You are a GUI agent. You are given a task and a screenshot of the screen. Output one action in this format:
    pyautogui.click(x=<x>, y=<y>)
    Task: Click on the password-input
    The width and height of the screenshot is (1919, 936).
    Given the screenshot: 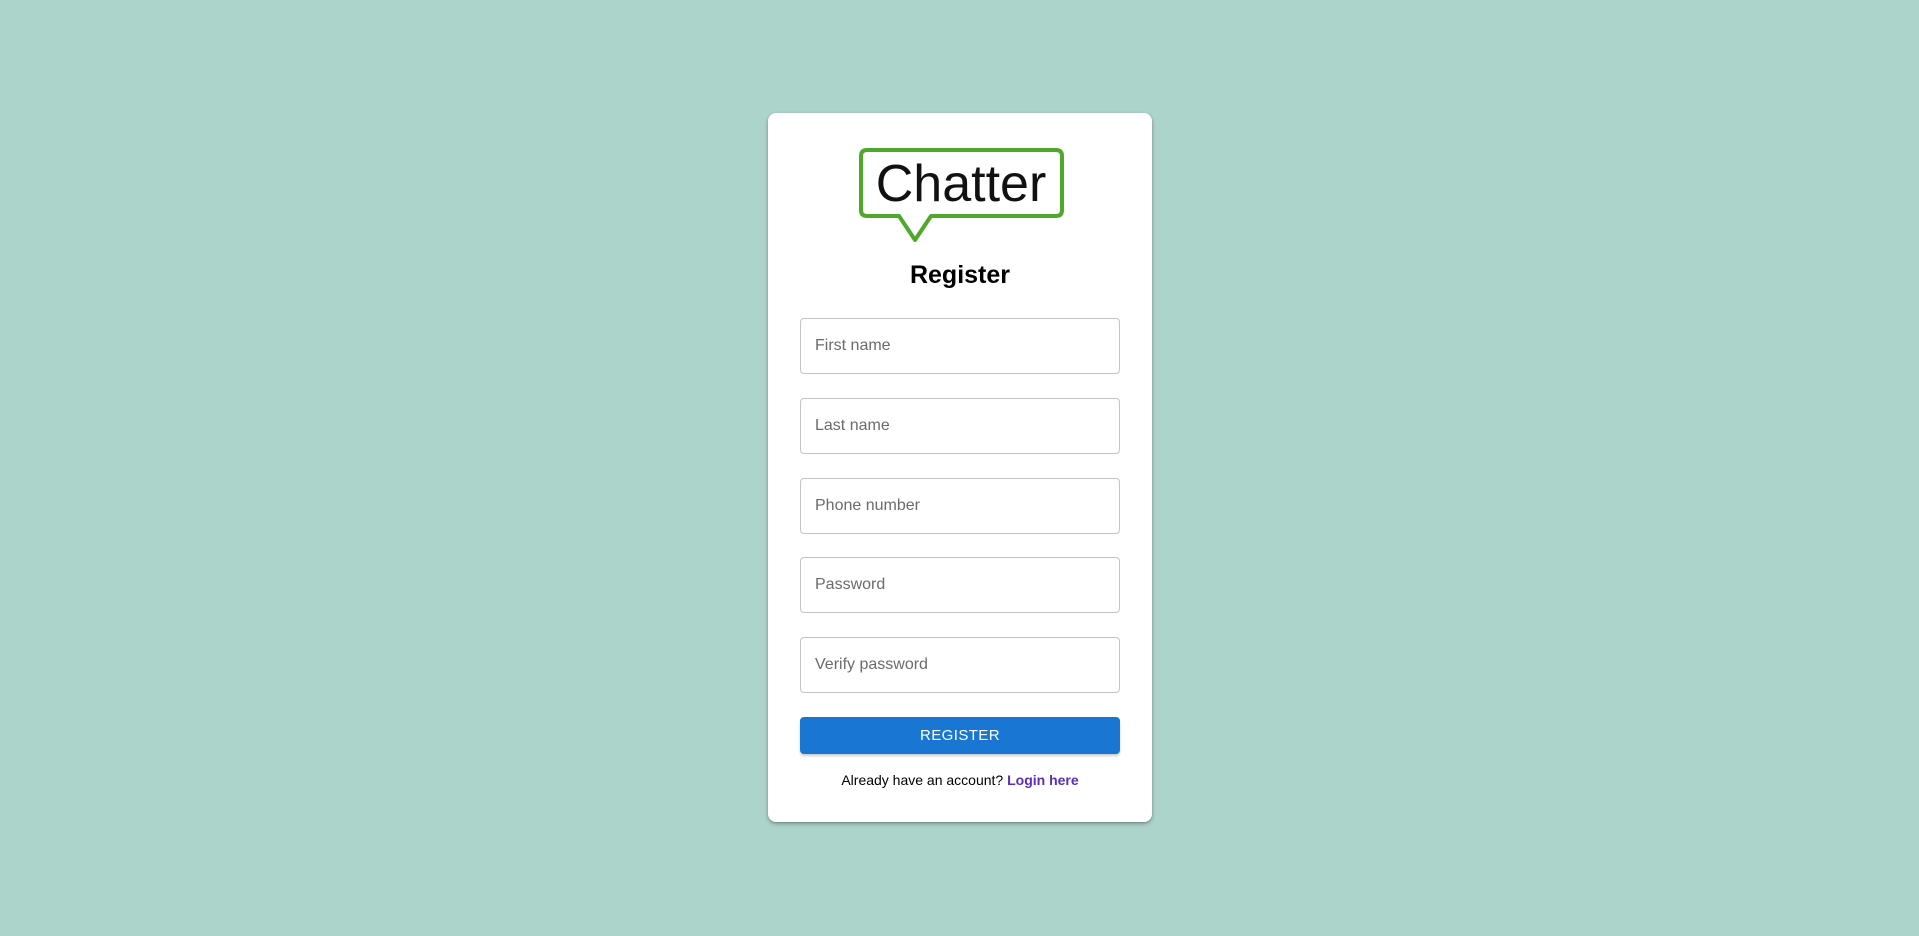 What is the action you would take?
    pyautogui.click(x=960, y=585)
    